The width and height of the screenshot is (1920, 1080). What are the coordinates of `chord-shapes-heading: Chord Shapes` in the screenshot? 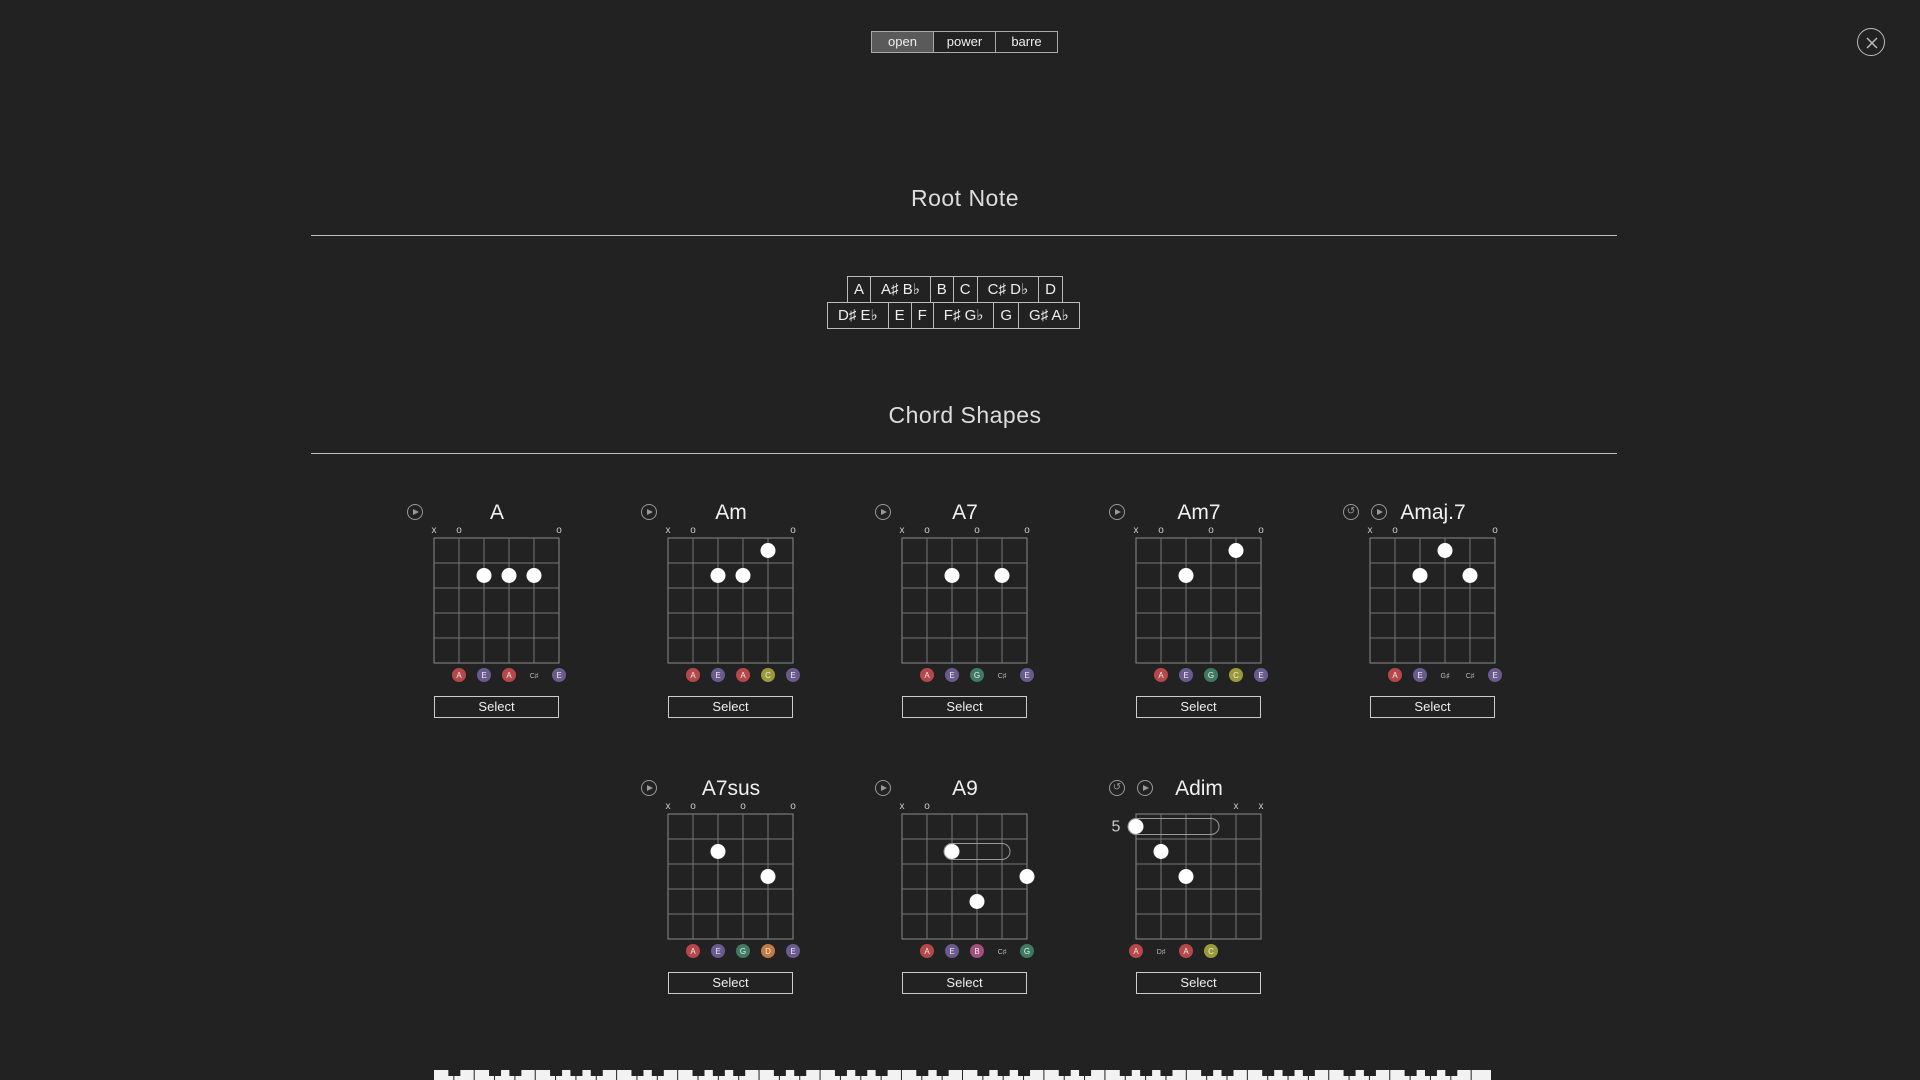 It's located at (965, 415).